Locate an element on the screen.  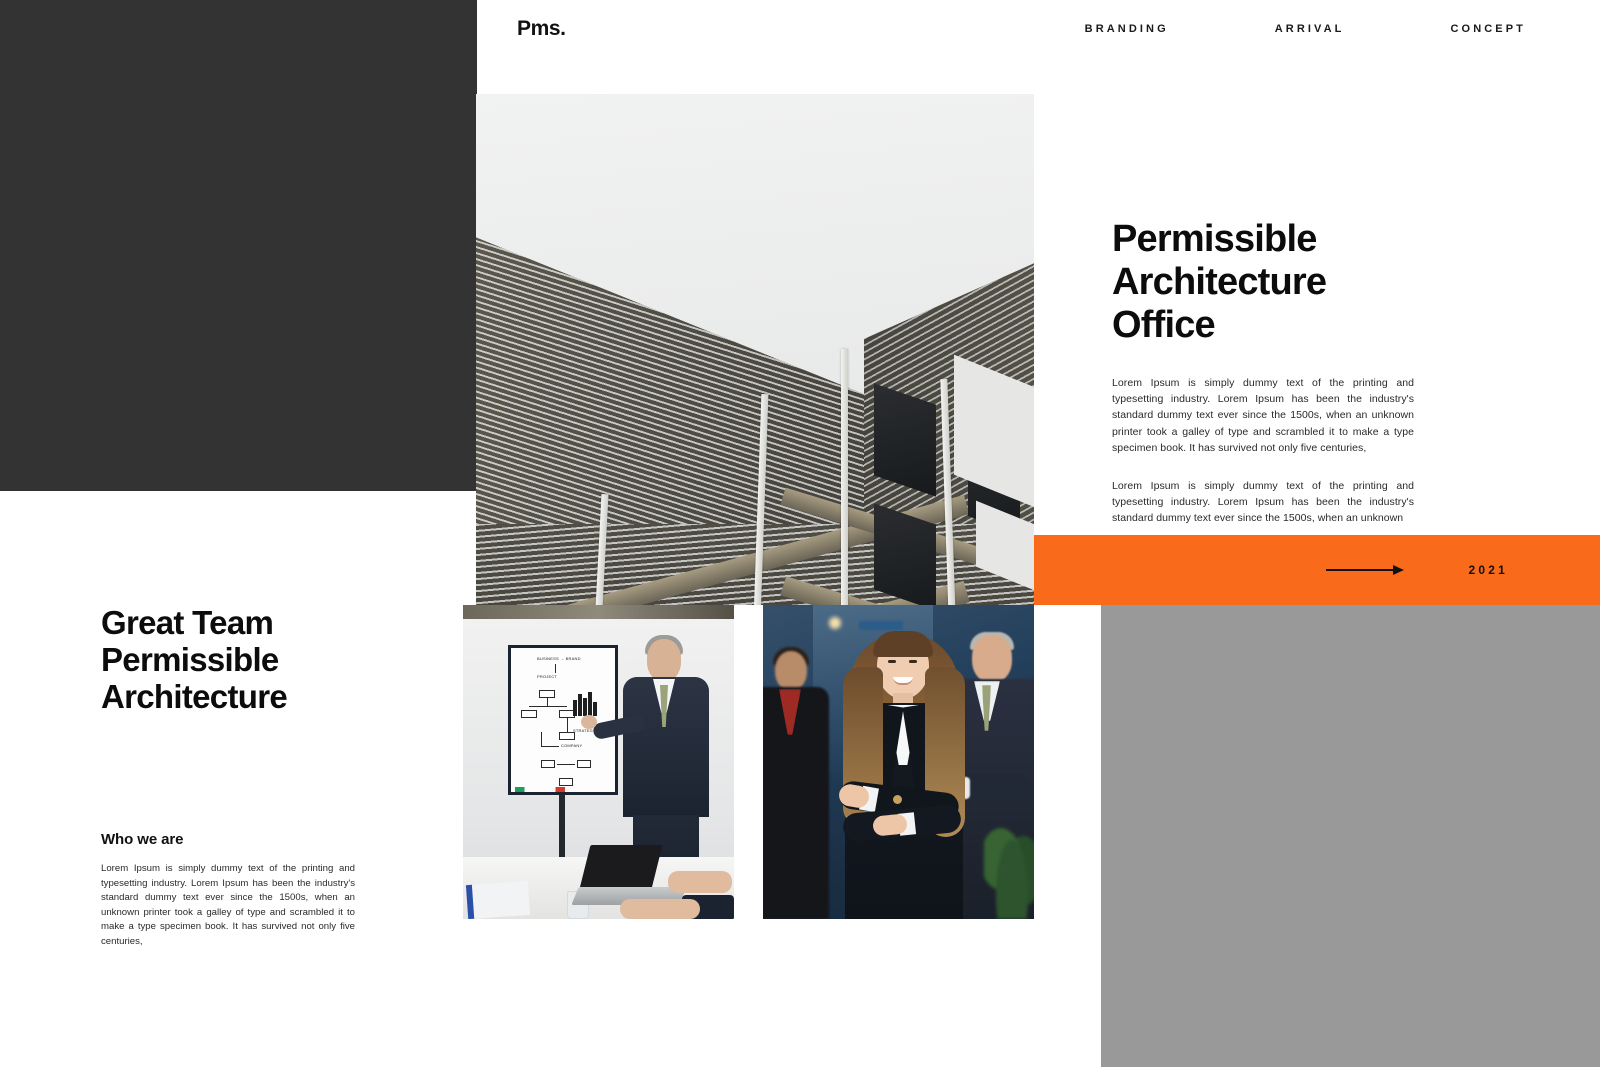
presenter-head is located at coordinates (664, 660).